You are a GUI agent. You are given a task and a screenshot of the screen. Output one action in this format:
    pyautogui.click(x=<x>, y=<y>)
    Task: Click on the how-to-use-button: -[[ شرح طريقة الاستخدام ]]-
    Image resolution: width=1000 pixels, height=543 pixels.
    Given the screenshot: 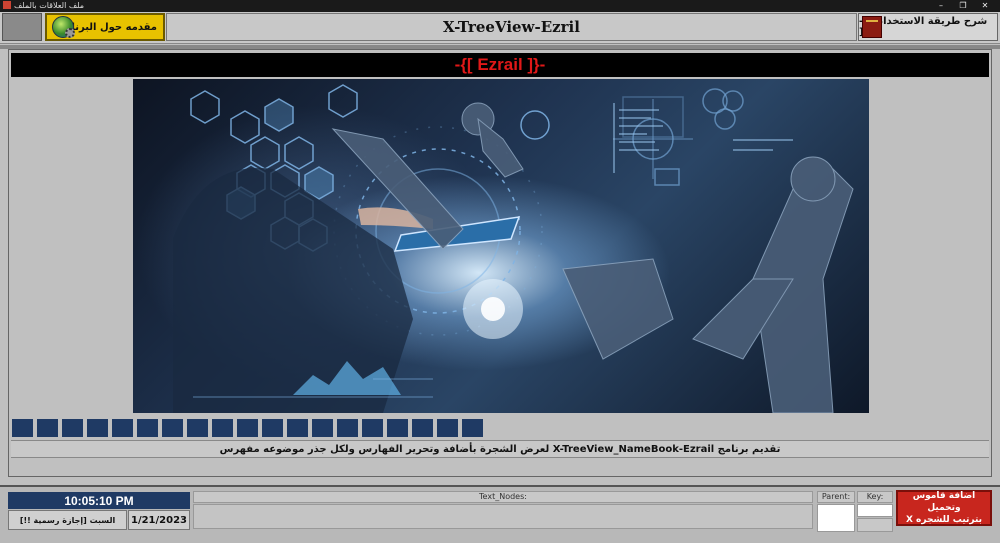 What is the action you would take?
    pyautogui.click(x=928, y=27)
    